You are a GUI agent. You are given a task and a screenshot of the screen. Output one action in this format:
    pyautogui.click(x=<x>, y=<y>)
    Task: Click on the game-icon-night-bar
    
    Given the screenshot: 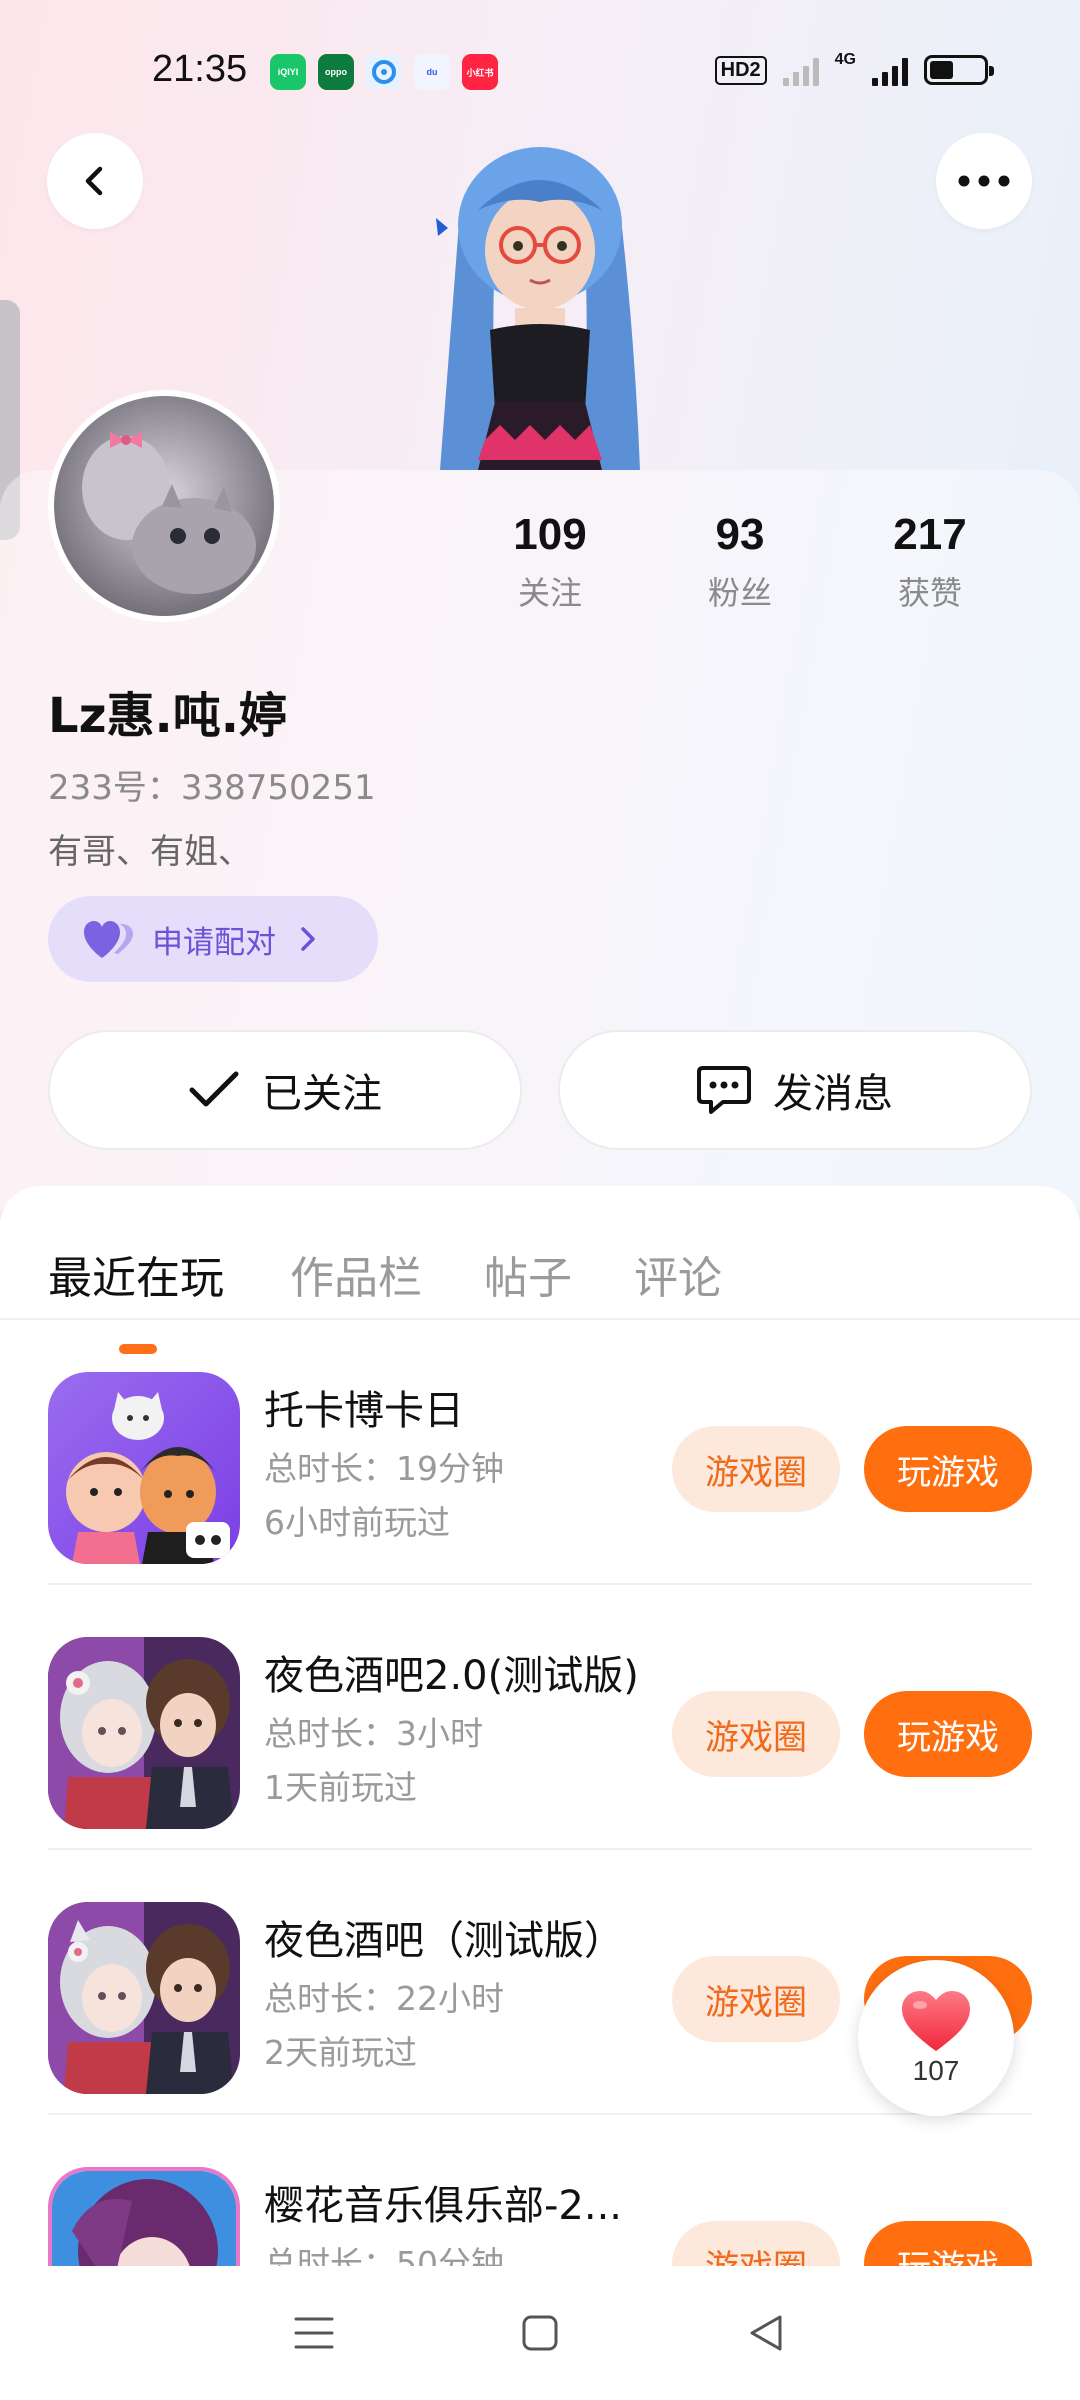 What is the action you would take?
    pyautogui.click(x=144, y=1998)
    